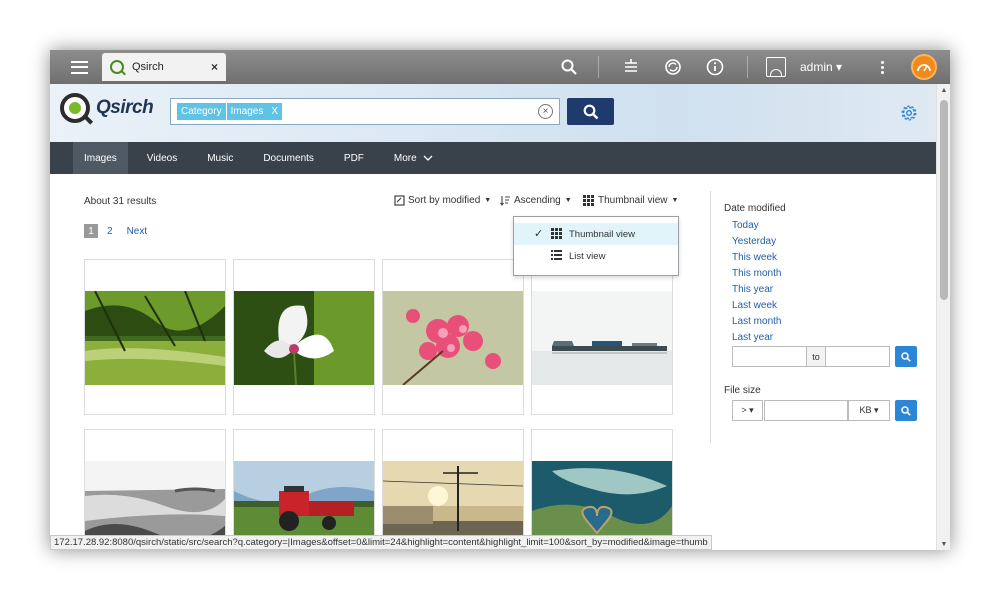  I want to click on chevron-down-icon, so click(428, 158).